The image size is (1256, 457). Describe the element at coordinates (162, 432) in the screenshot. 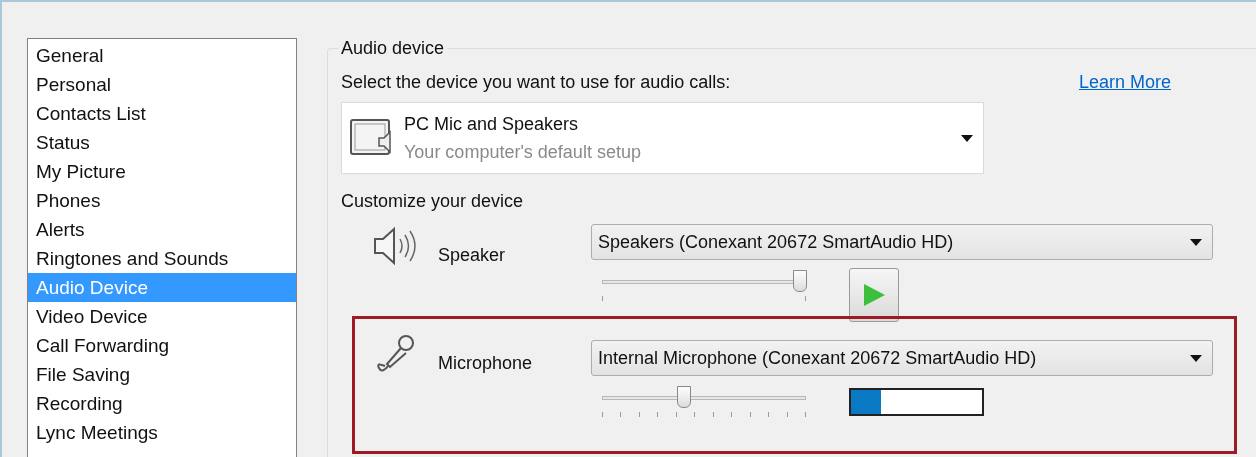

I see `settings-list-item: Lync Meetings` at that location.